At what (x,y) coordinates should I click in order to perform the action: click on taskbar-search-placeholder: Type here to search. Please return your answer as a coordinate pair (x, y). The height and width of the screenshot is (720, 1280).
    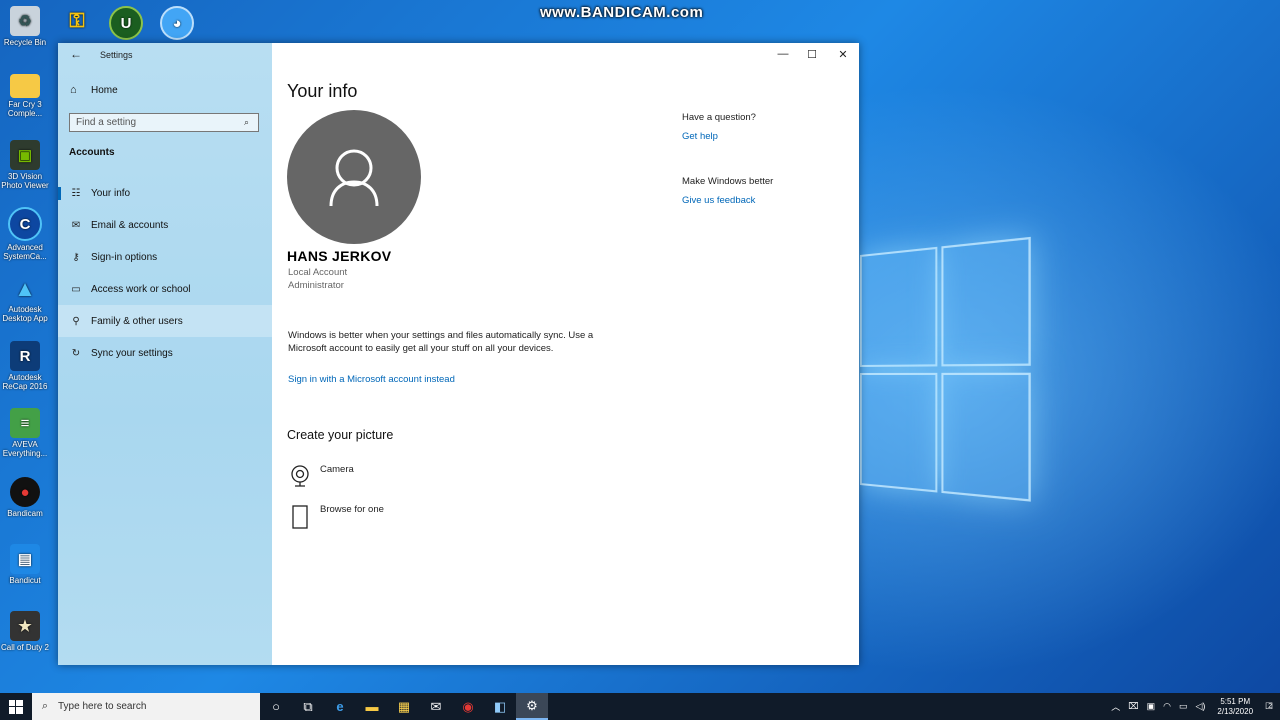
    Looking at the image, I should click on (102, 706).